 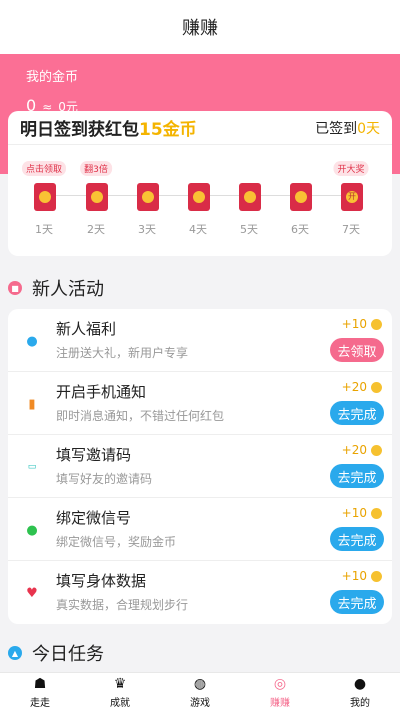 What do you see at coordinates (360, 703) in the screenshot?
I see `tab-label: 我的` at bounding box center [360, 703].